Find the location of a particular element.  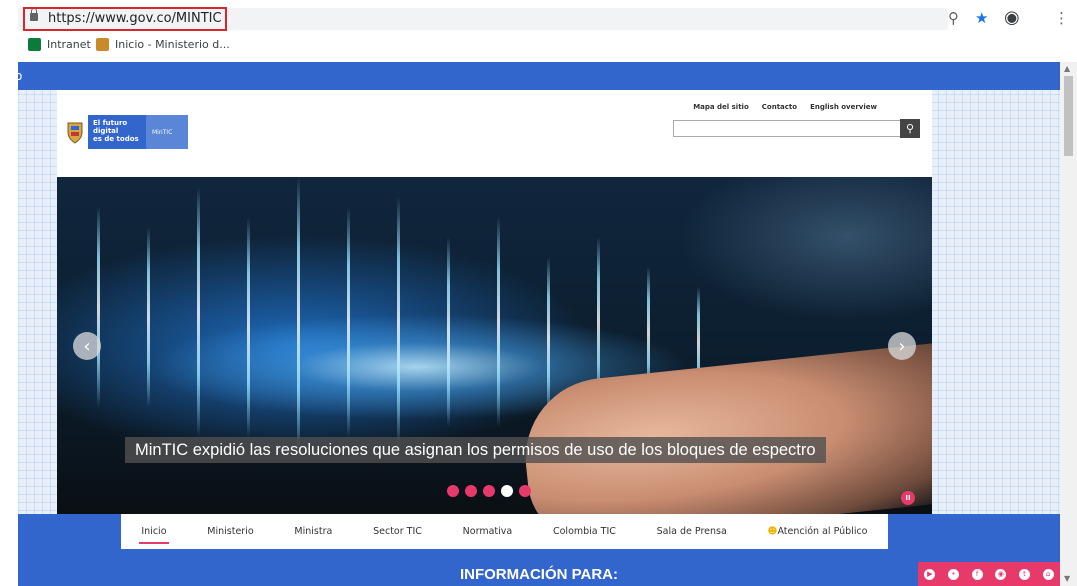

hand-image is located at coordinates (724, 427).